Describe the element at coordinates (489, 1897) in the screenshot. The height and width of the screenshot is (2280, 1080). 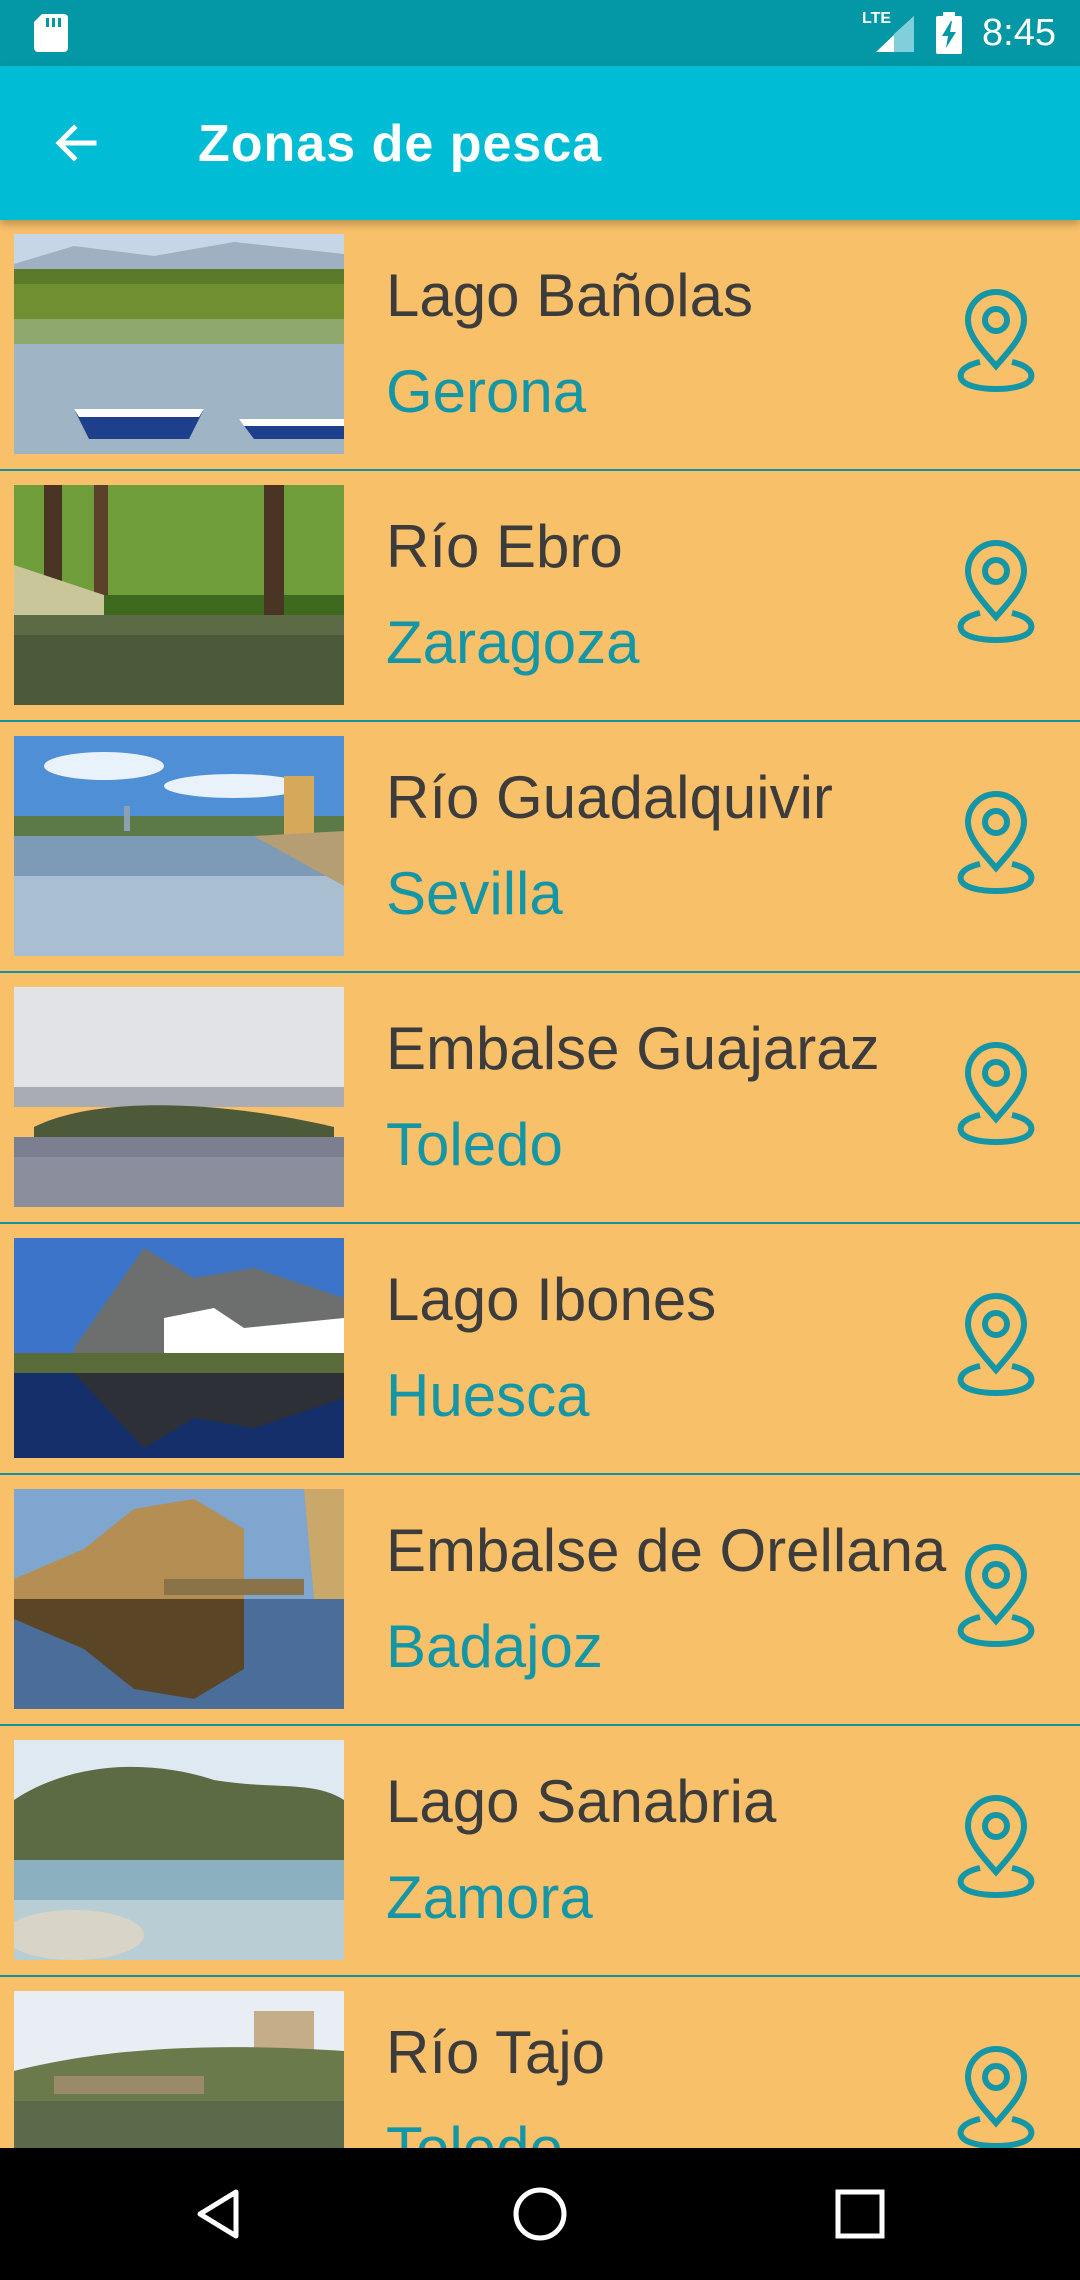
I see `zone-region: Zamora` at that location.